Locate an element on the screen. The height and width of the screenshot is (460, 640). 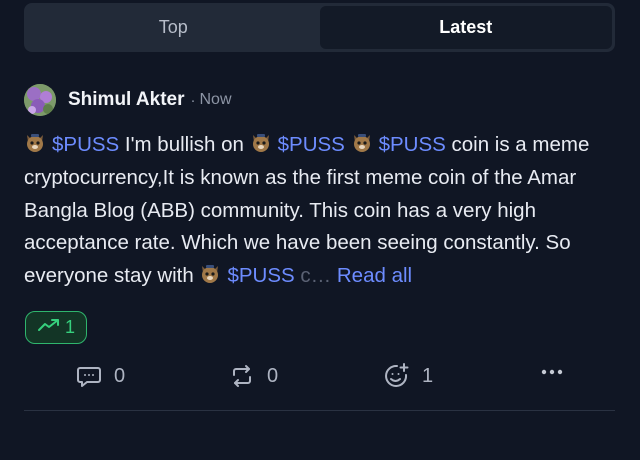
trending-count: 1 is located at coordinates (69, 327).